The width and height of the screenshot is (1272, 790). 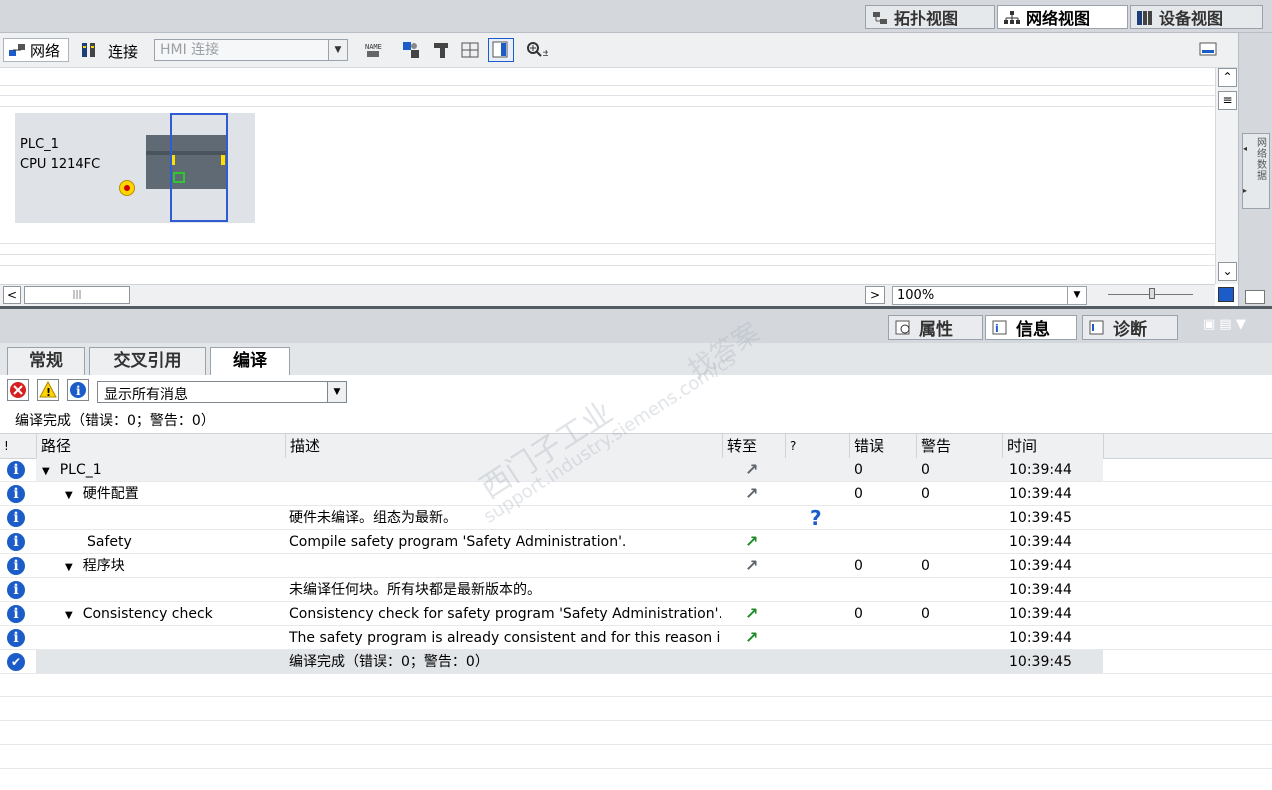 What do you see at coordinates (1226, 294) in the screenshot?
I see `fit-view-icon` at bounding box center [1226, 294].